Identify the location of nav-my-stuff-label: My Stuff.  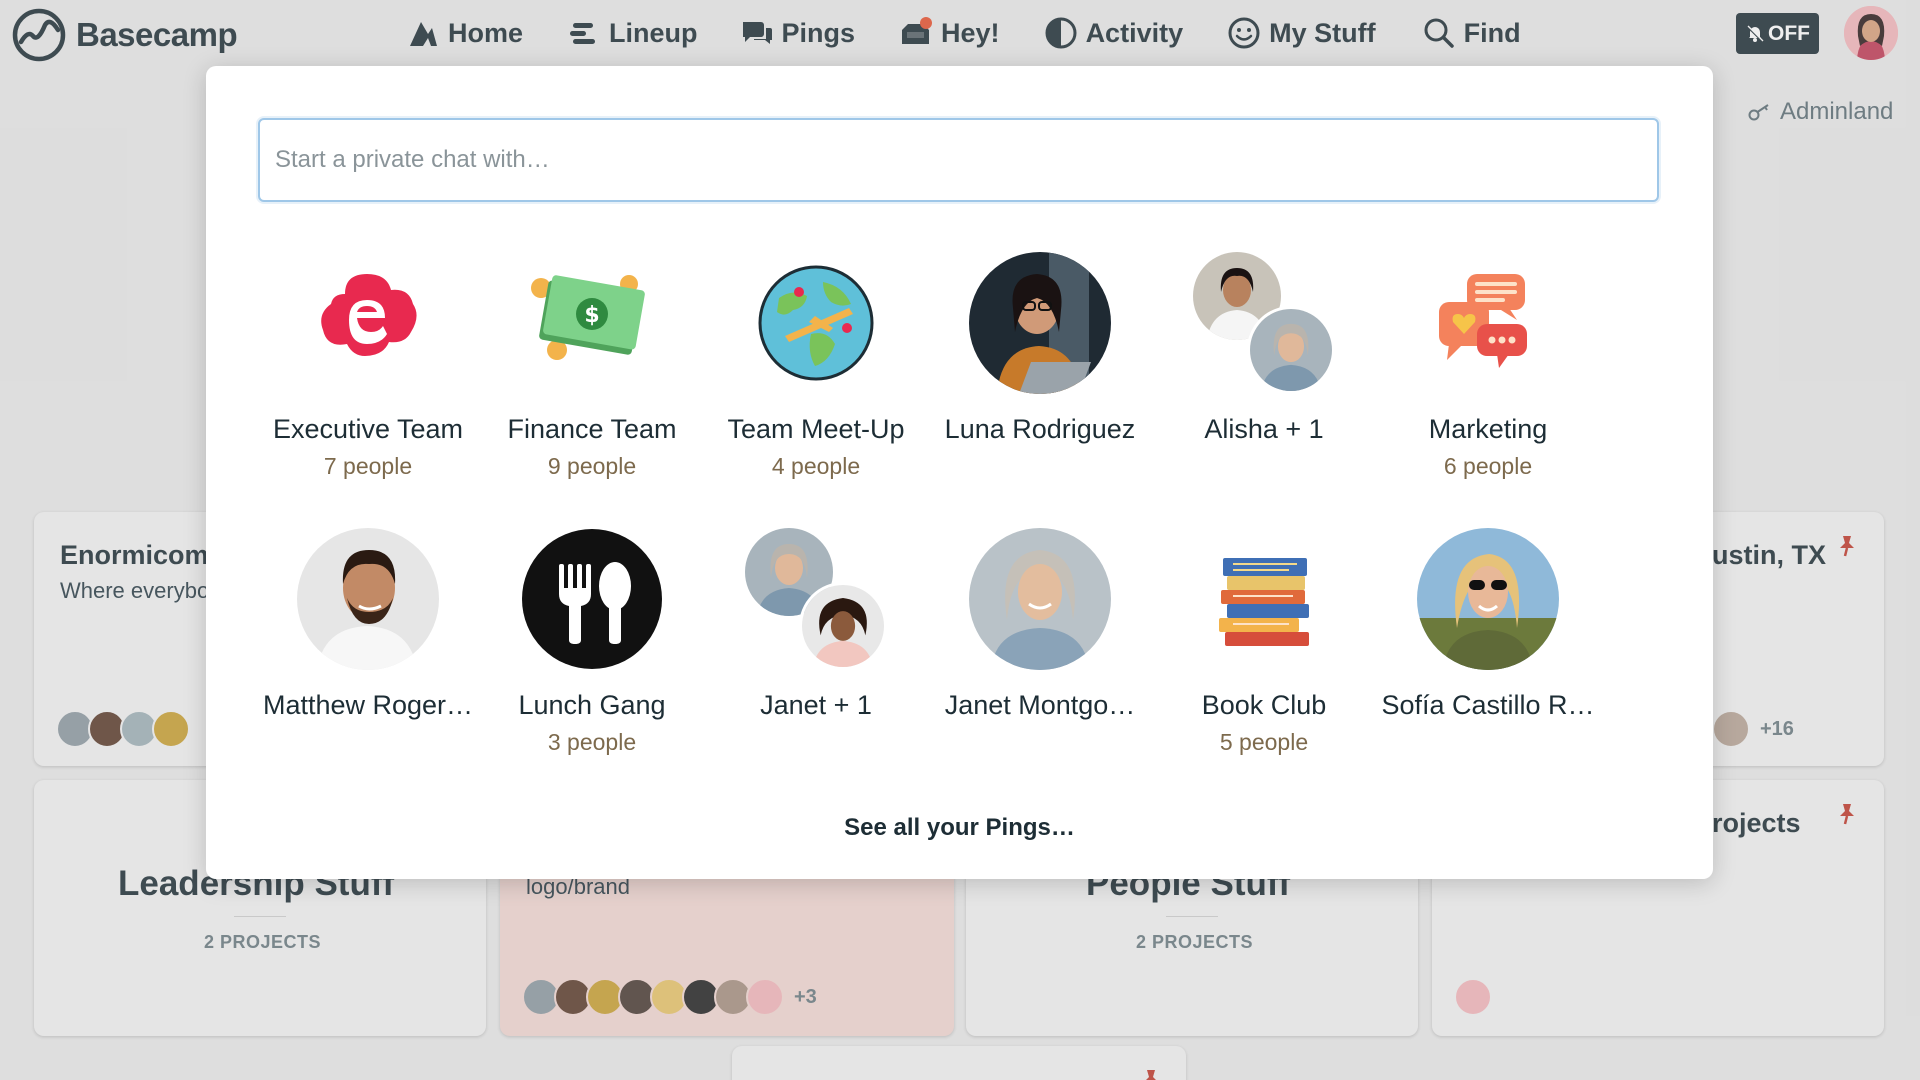
(1322, 32).